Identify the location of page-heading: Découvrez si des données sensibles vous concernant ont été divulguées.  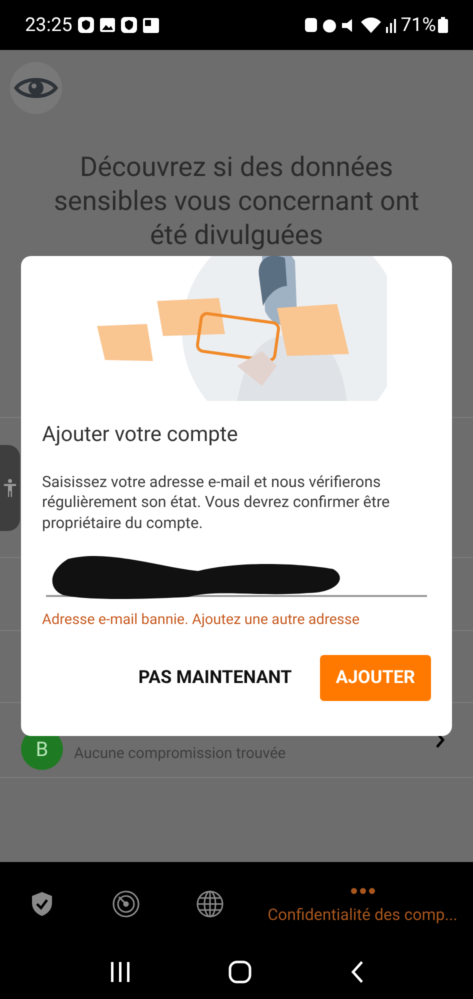
(236, 201).